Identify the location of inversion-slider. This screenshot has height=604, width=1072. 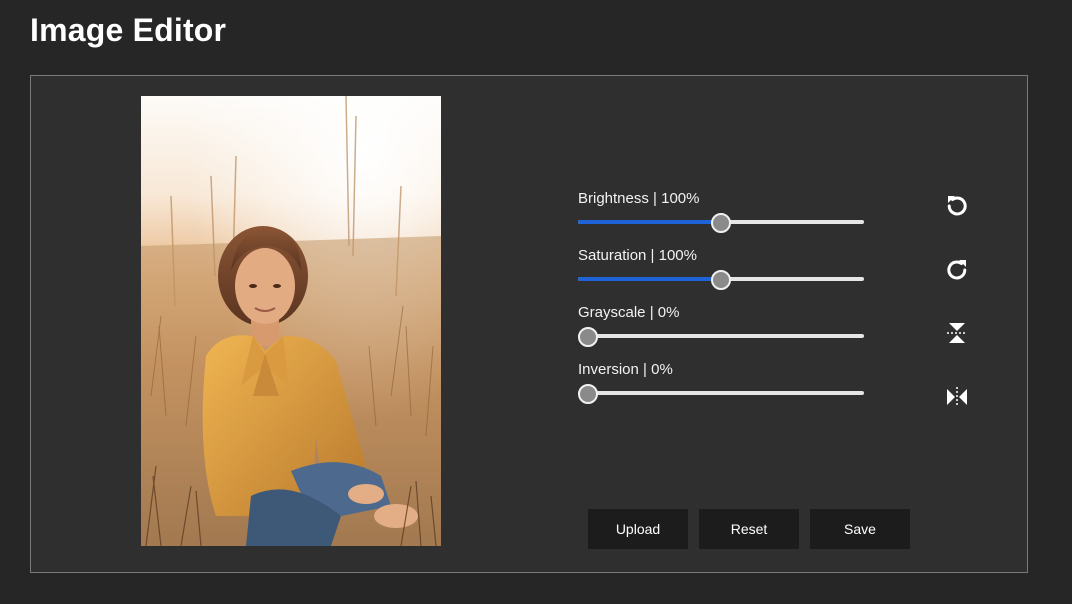
(721, 393).